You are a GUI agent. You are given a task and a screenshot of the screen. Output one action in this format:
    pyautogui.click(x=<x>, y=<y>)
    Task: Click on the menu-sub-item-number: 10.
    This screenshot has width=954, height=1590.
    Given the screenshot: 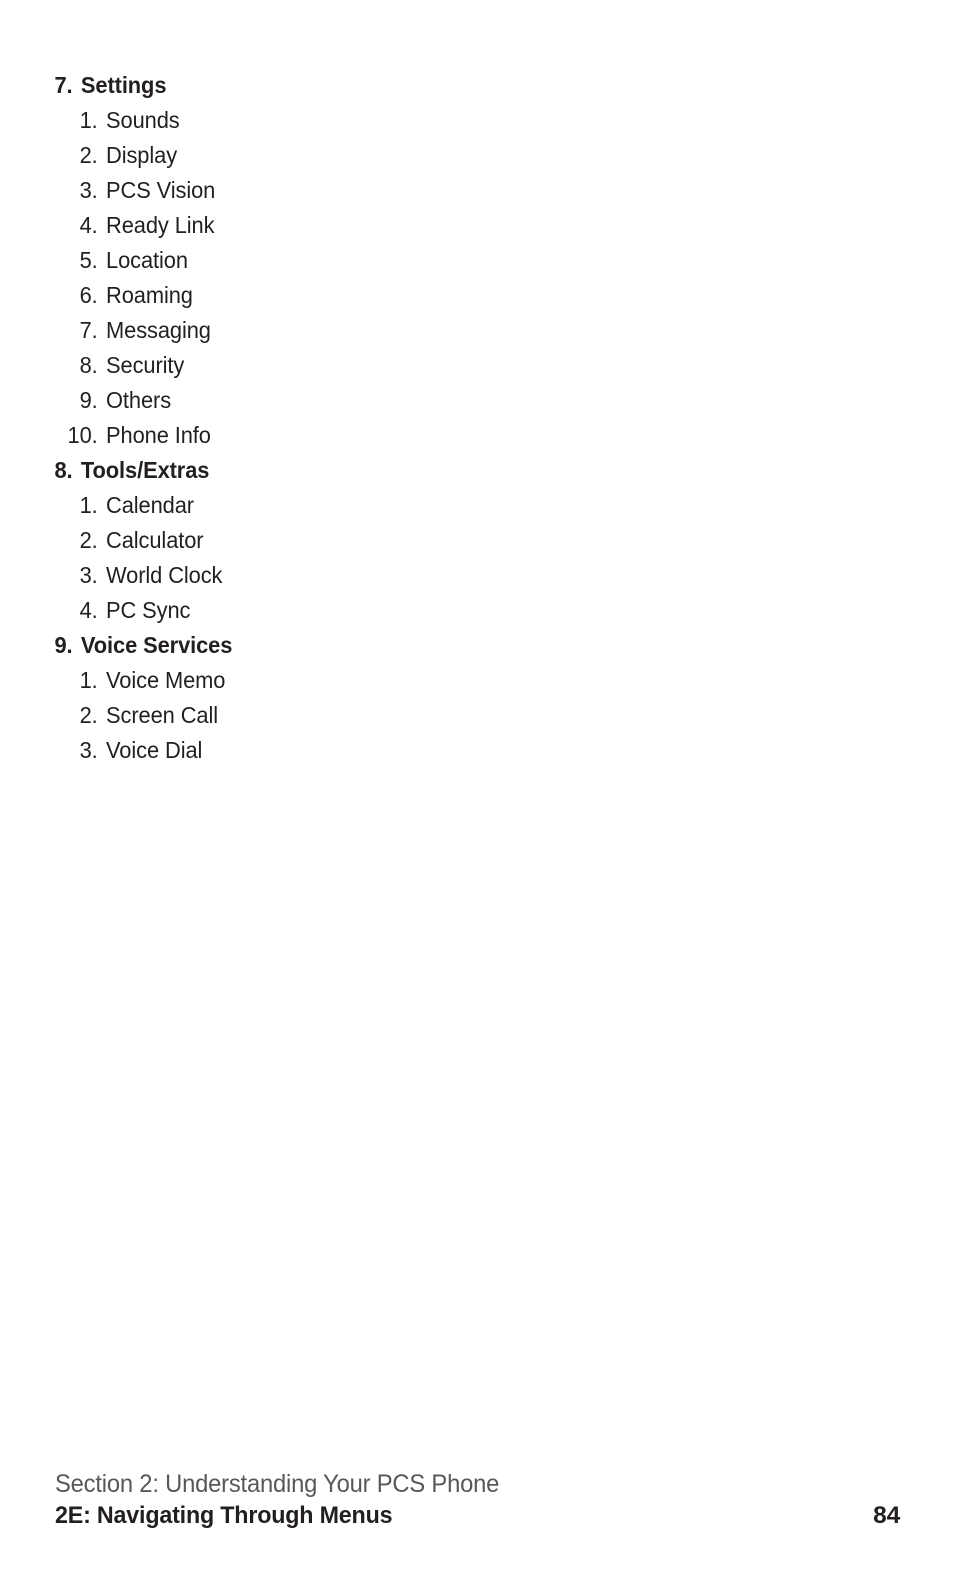 What is the action you would take?
    pyautogui.click(x=82, y=435)
    